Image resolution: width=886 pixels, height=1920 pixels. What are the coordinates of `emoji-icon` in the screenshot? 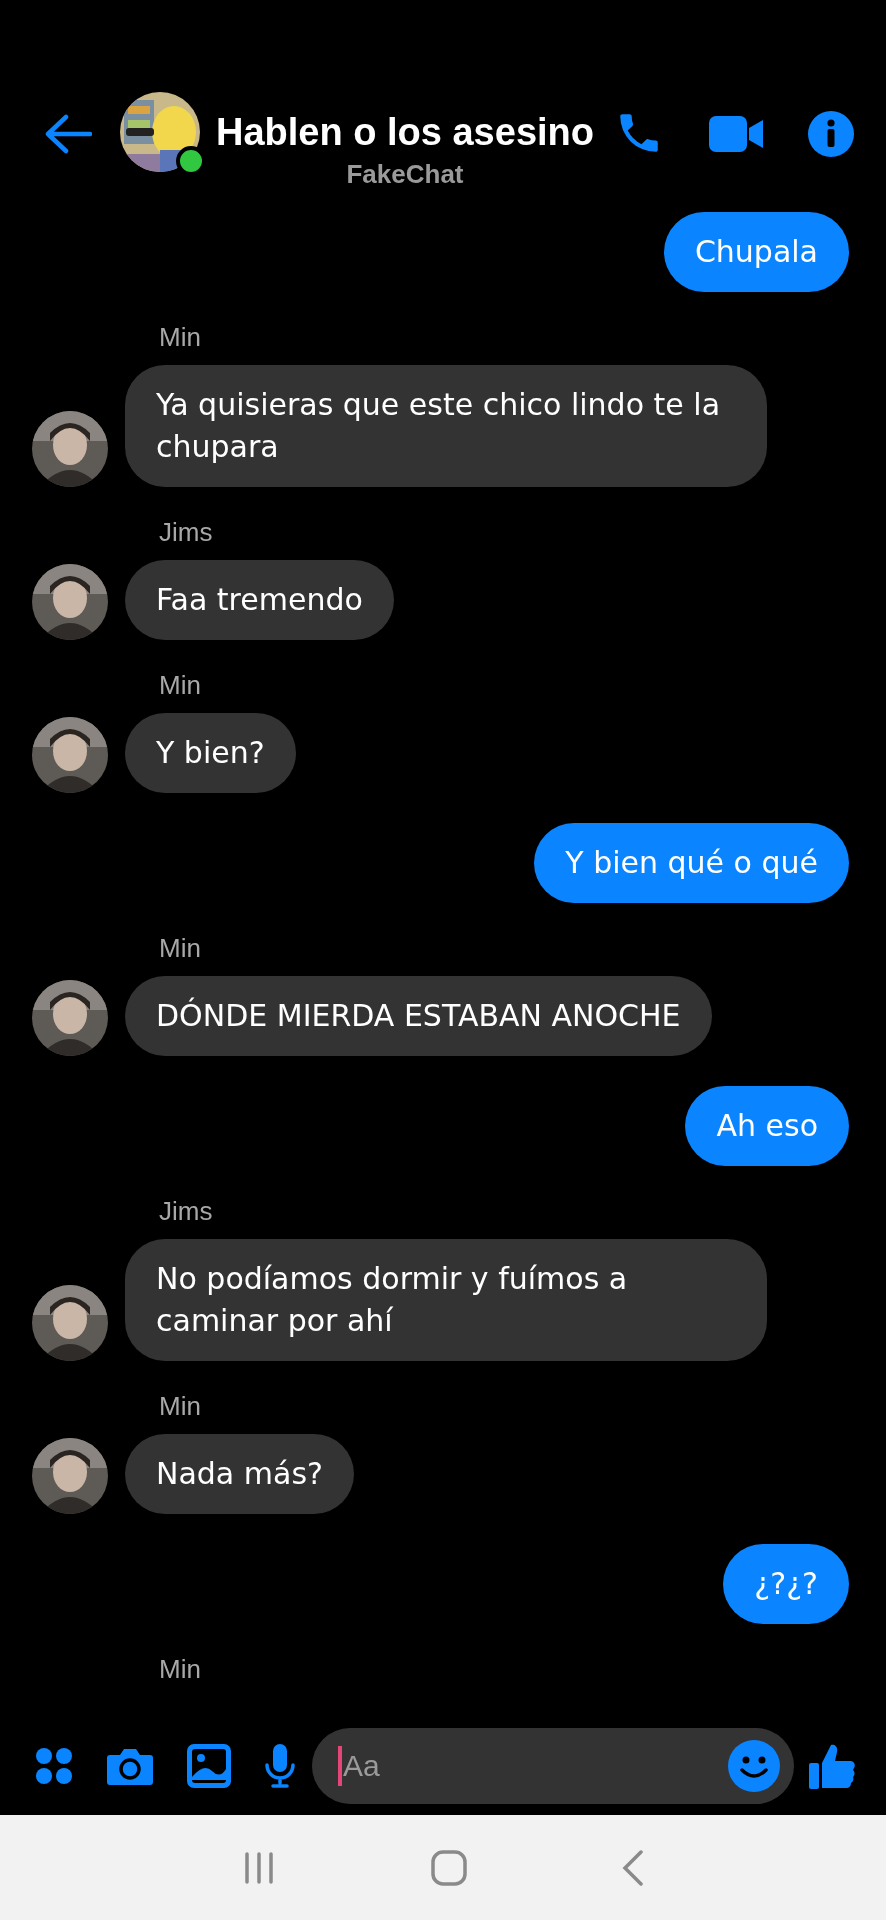 It's located at (754, 1766).